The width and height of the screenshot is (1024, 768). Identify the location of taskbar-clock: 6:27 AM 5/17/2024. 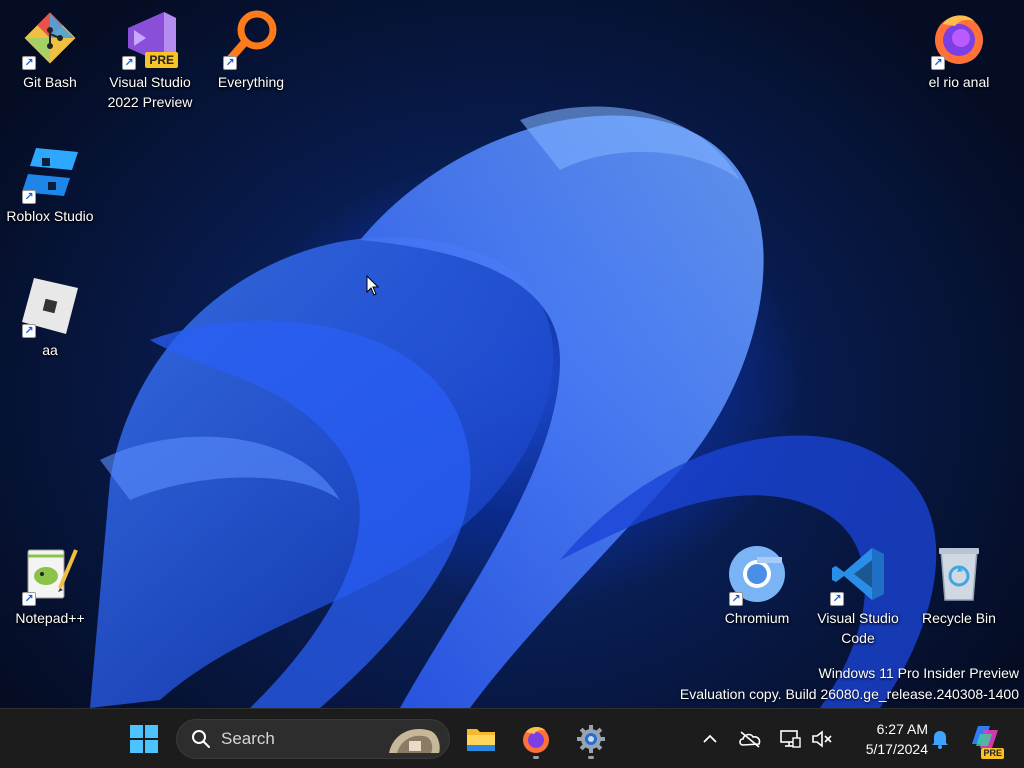
(885, 739).